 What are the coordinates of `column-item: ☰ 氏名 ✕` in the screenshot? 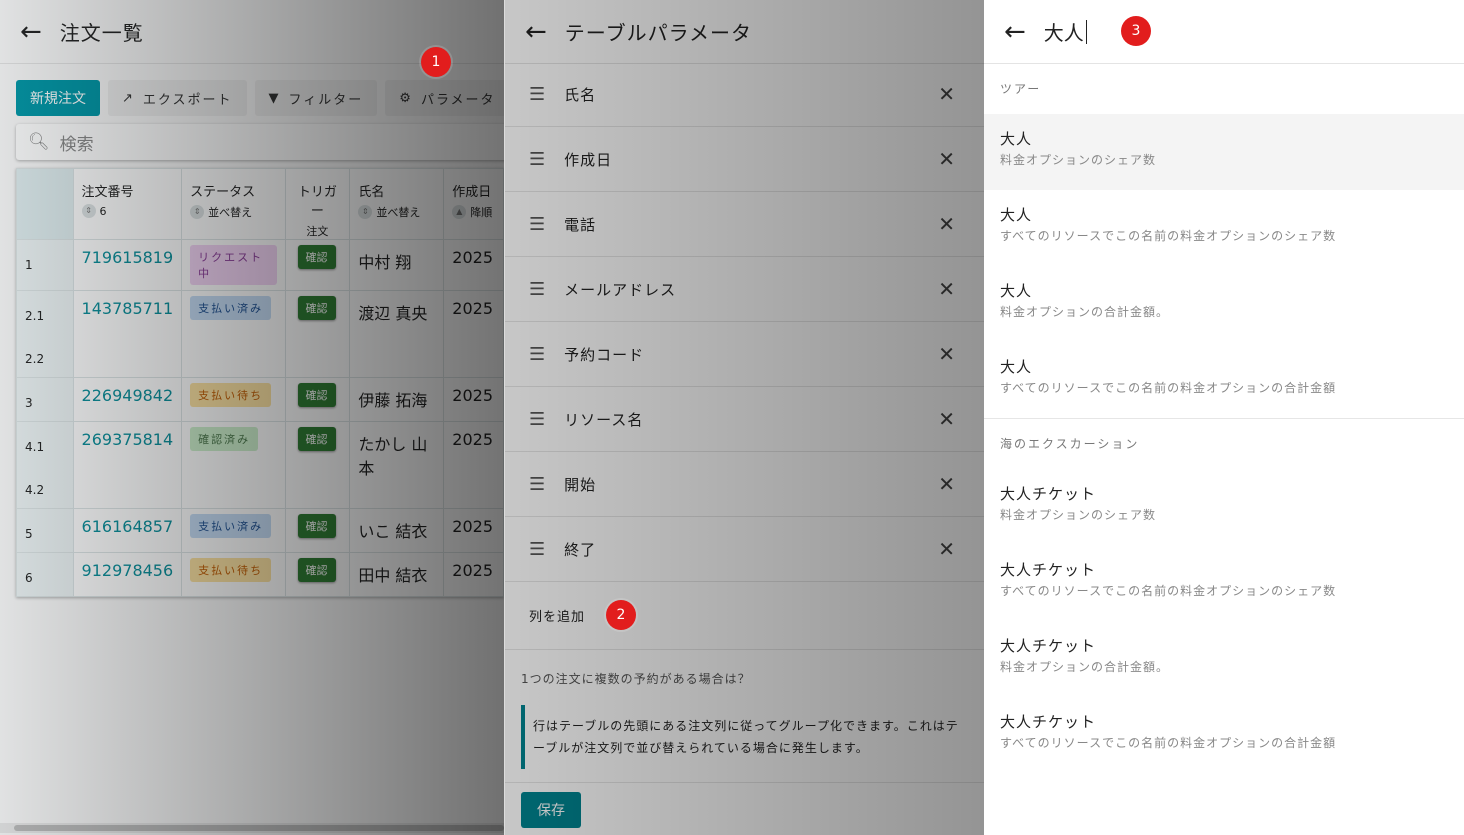 It's located at (744, 94).